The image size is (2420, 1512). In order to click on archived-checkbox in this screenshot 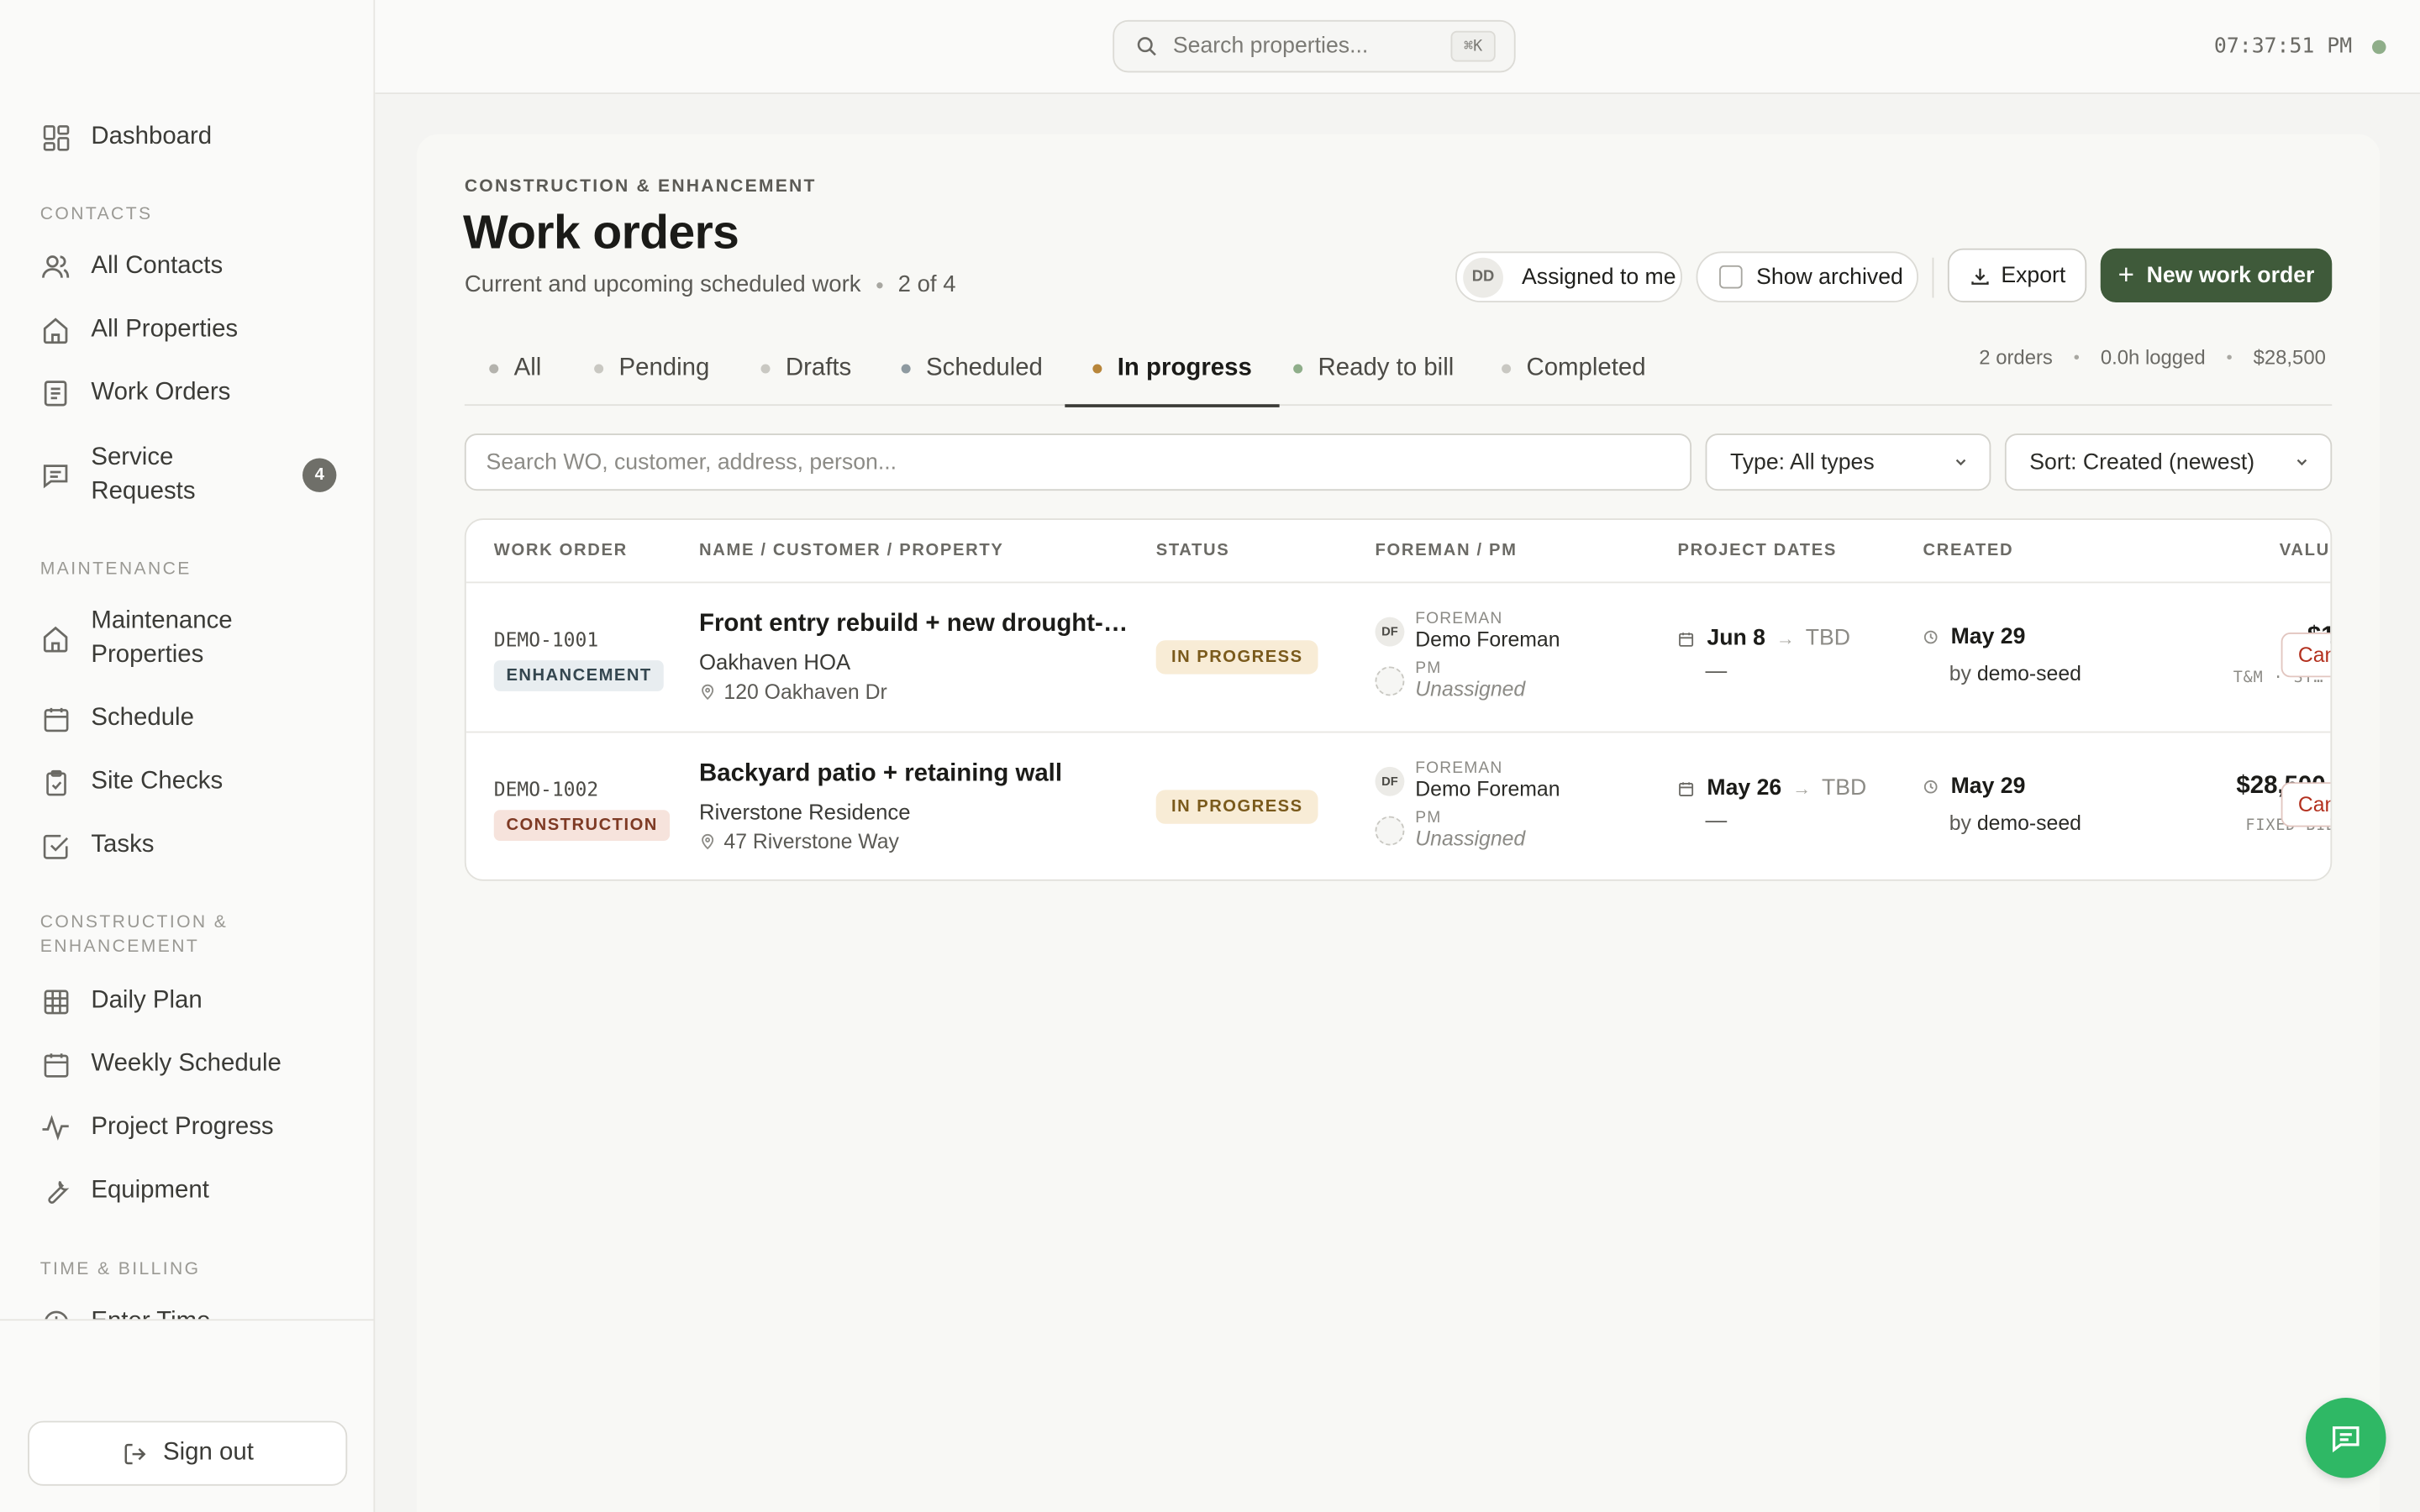, I will do `click(1731, 277)`.